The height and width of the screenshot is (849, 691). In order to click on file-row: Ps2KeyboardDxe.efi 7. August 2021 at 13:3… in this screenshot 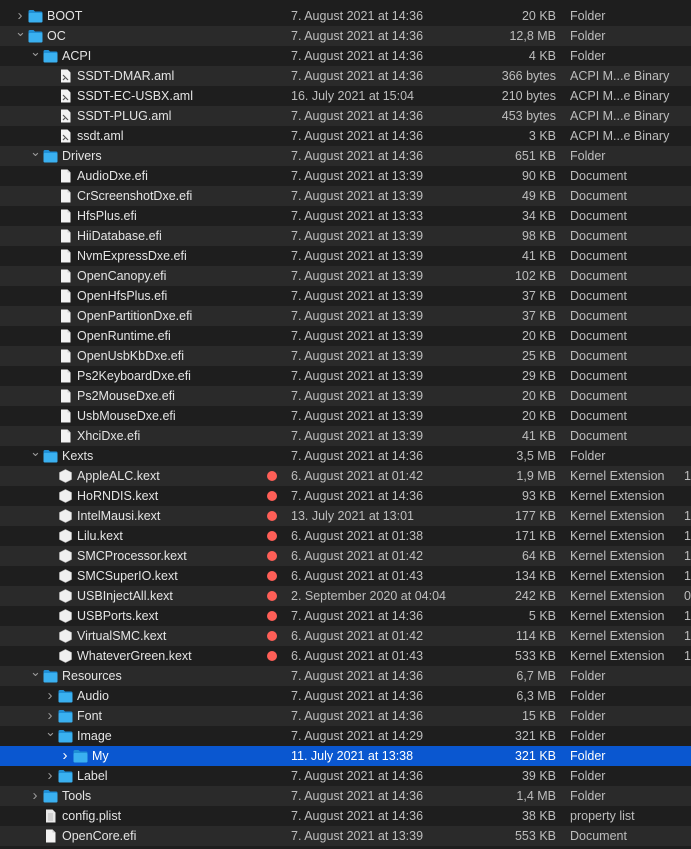, I will do `click(345, 376)`.